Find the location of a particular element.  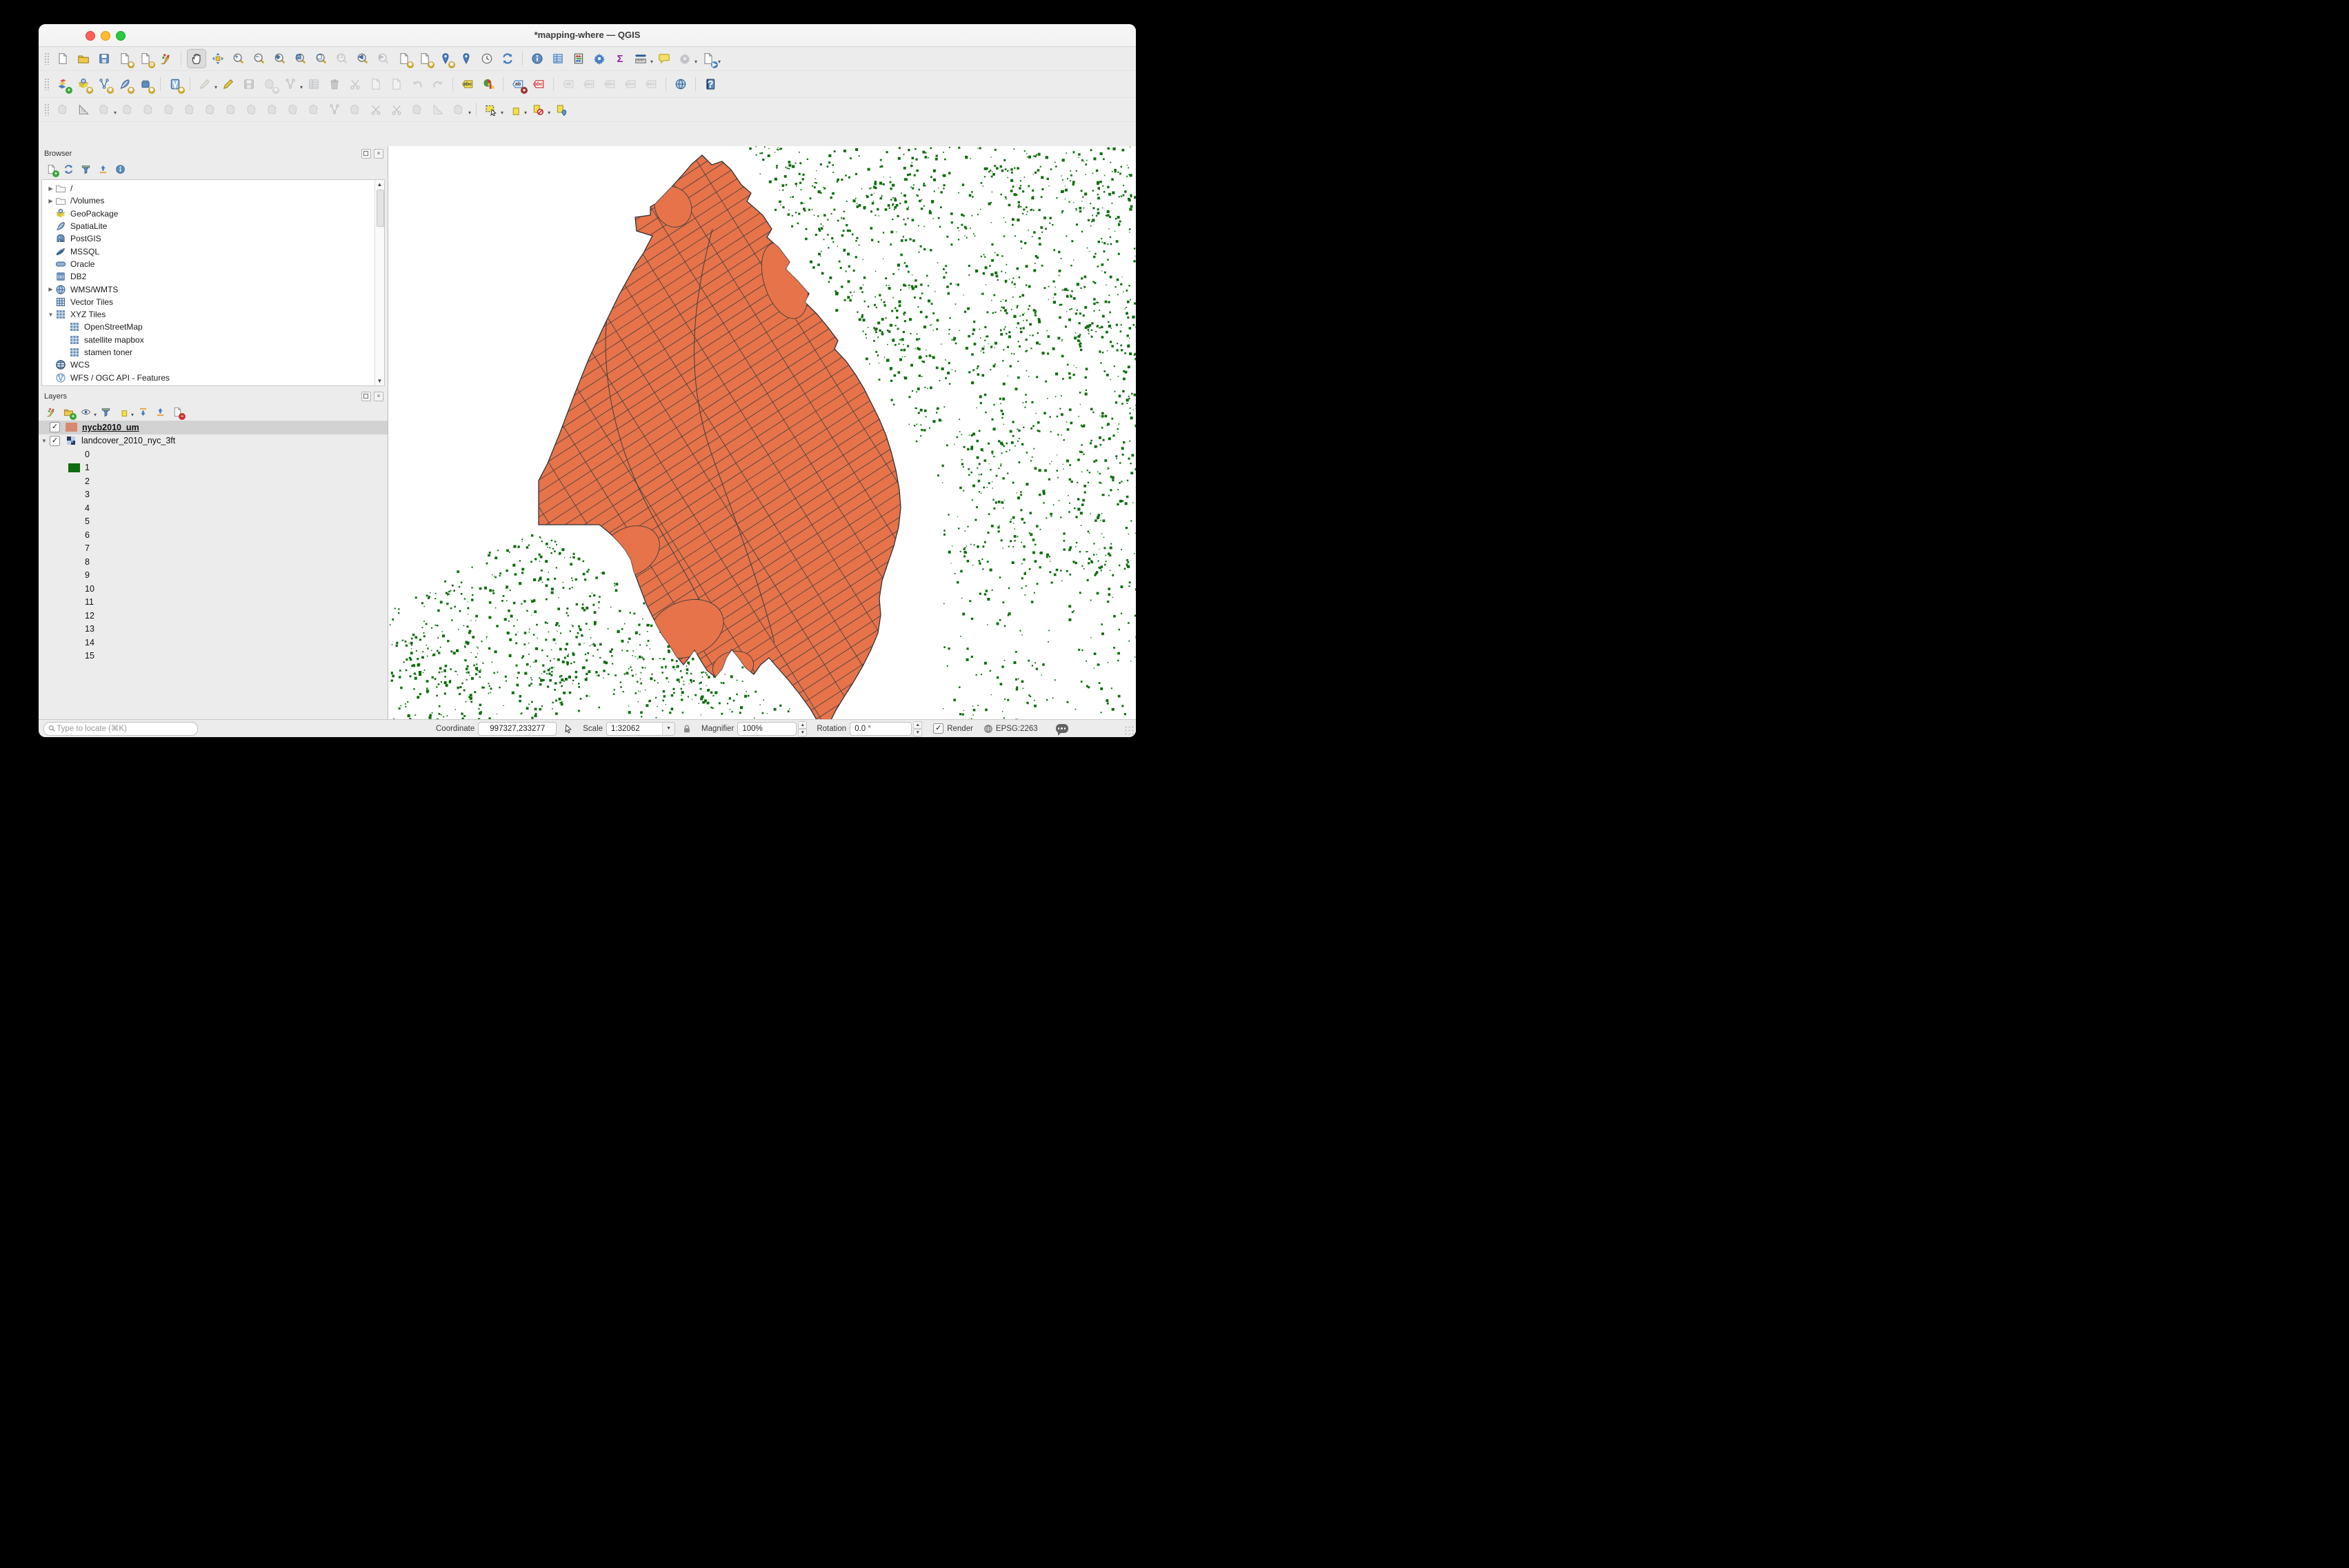

legend-item-12: 12 is located at coordinates (213, 616).